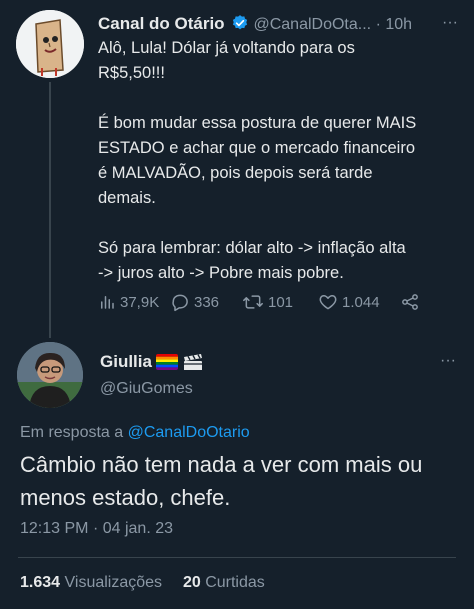 The width and height of the screenshot is (474, 609). I want to click on reply-count: 336, so click(207, 302).